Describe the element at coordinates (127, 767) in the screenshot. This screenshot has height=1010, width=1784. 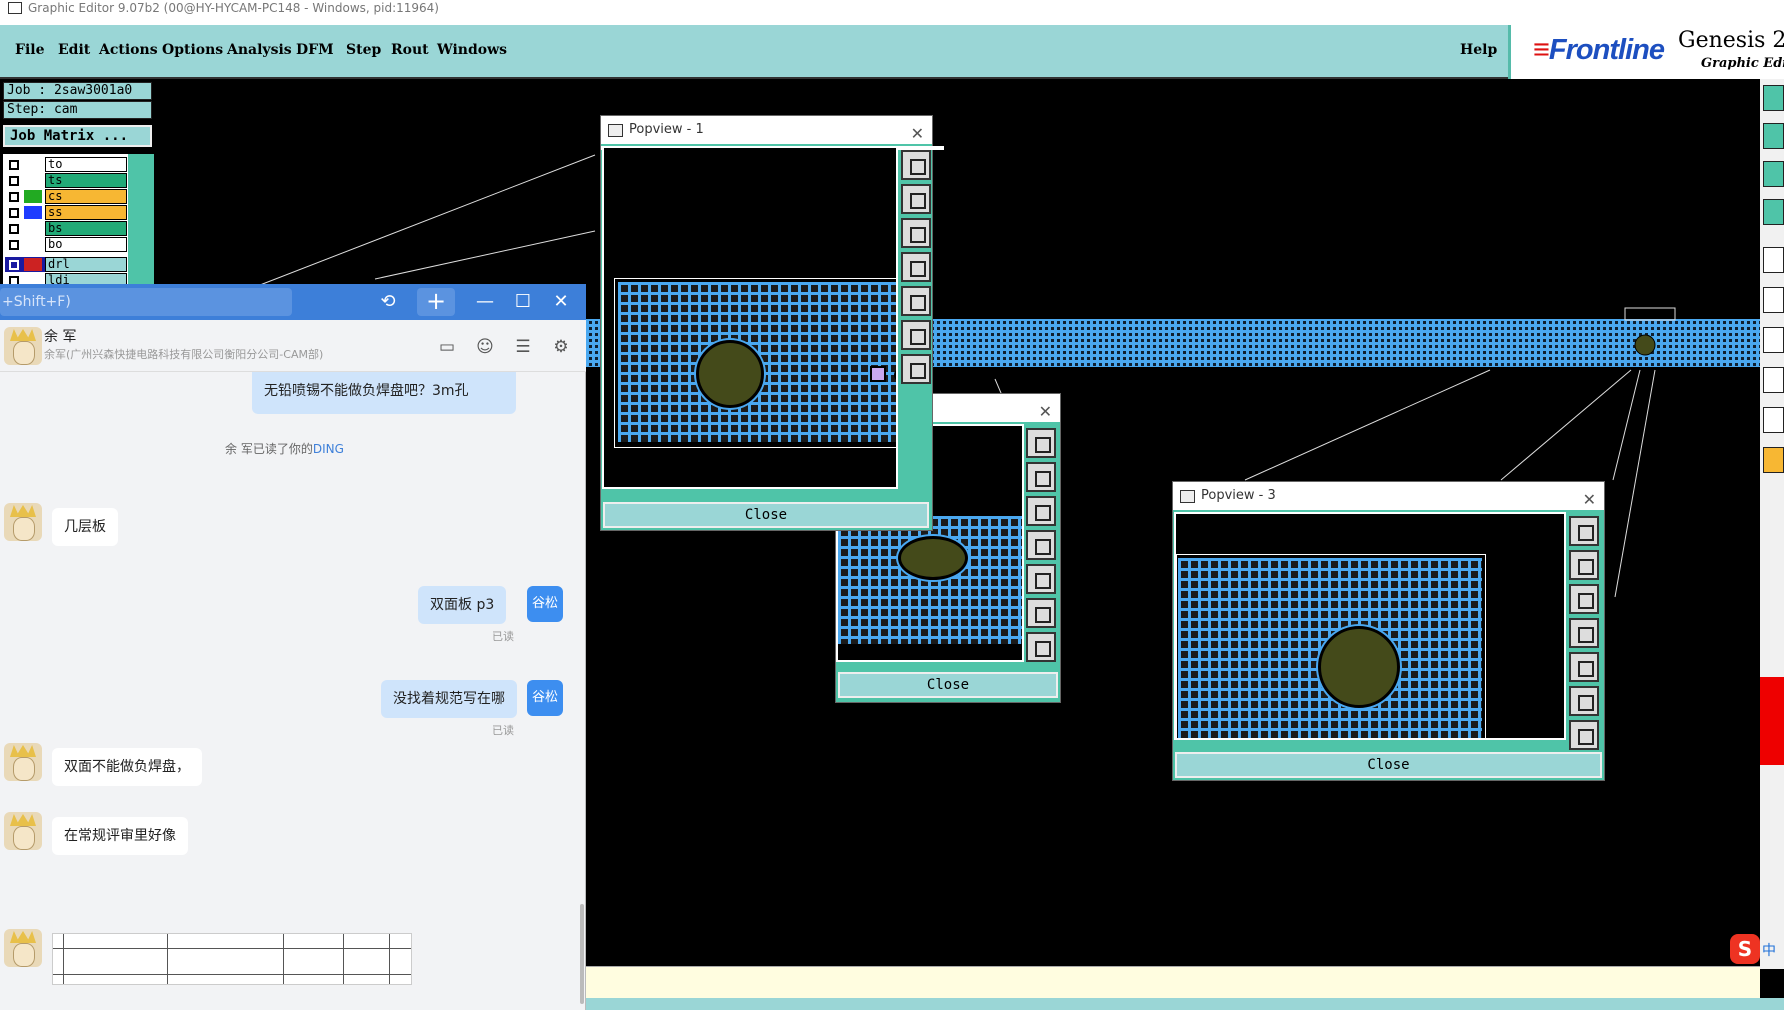
I see `message-bubble: 双面不能做负焊盘，` at that location.